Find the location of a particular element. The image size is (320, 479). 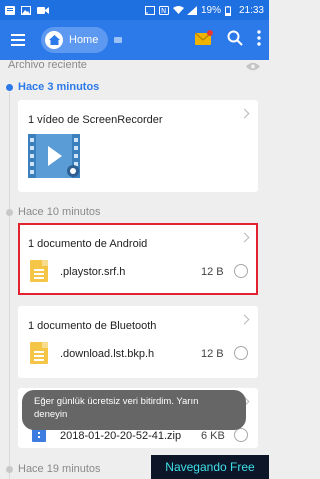

file-size: 6 KB is located at coordinates (213, 436).